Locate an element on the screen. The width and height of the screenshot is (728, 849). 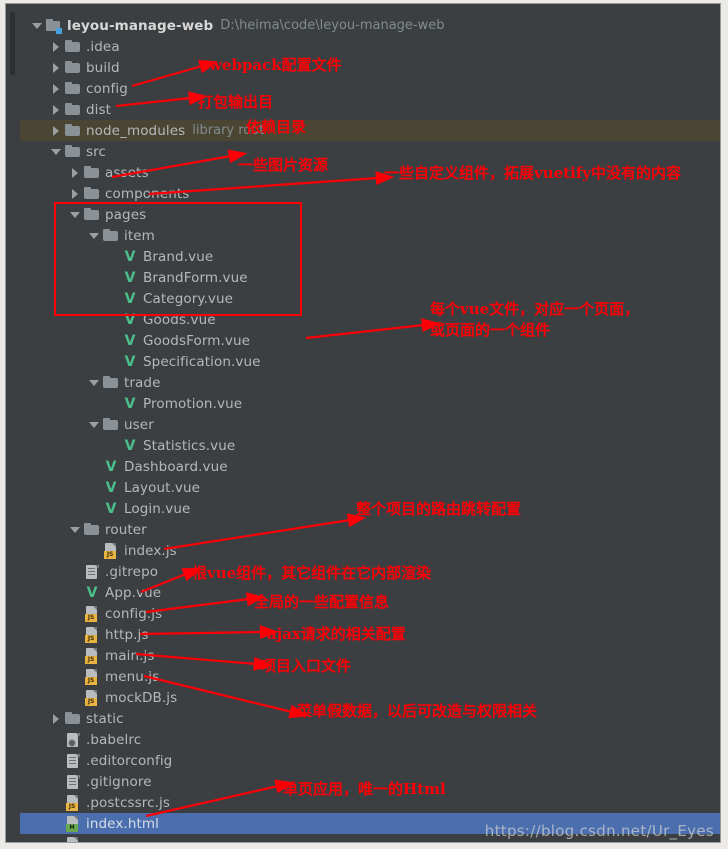
tree-row: V Promotion.vue is located at coordinates (370, 403).